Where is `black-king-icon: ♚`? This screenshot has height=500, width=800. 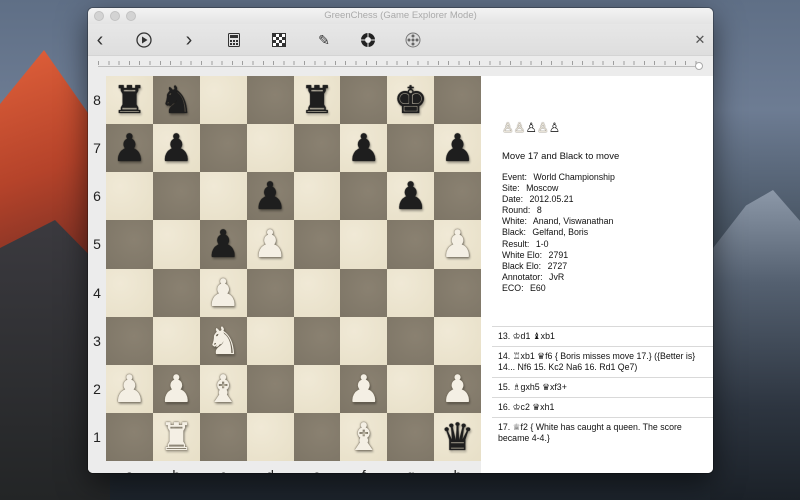
black-king-icon: ♚ is located at coordinates (411, 100).